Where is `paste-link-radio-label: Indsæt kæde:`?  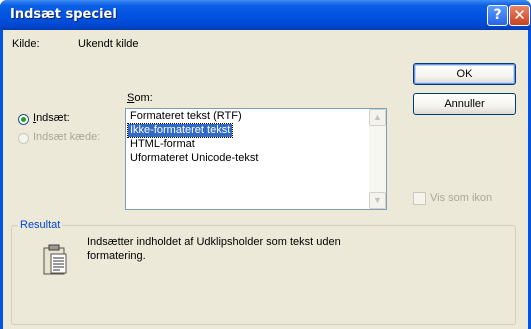
paste-link-radio-label: Indsæt kæde: is located at coordinates (66, 137).